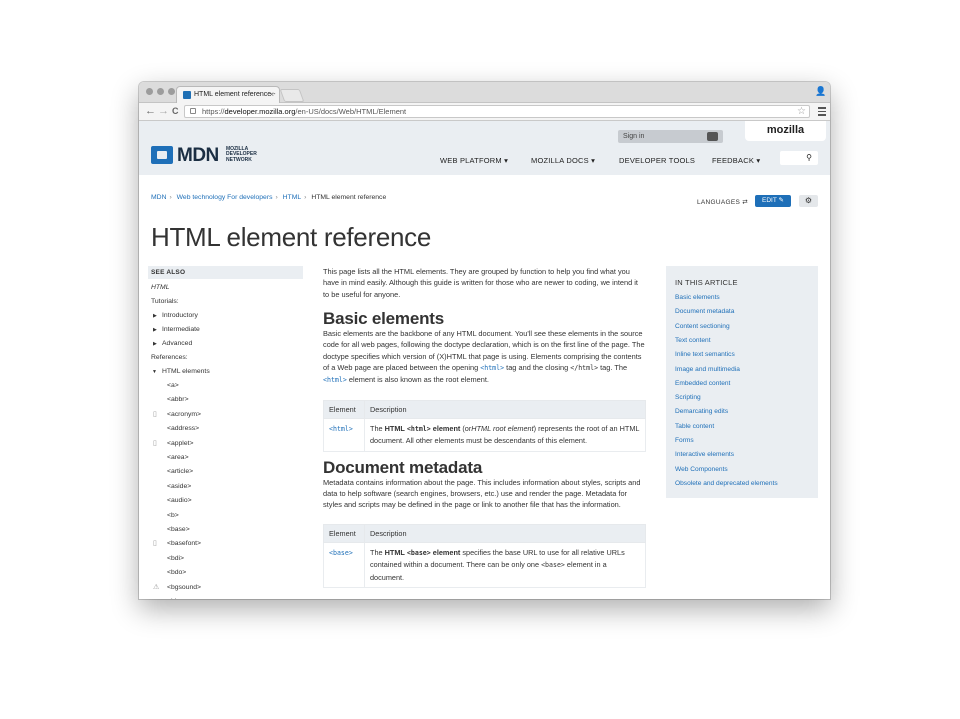 The image size is (960, 719). I want to click on sidebar-element-label: <abbr>, so click(178, 400).